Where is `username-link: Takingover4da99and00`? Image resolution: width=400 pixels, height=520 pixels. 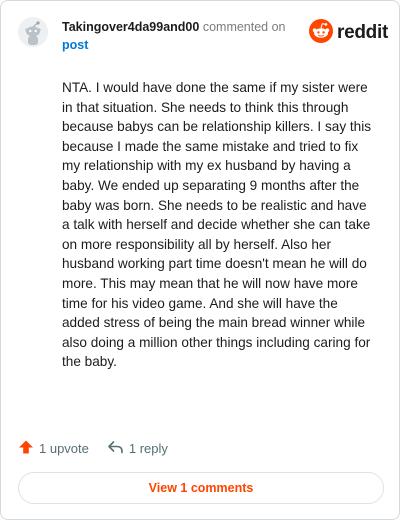 username-link: Takingover4da99and00 is located at coordinates (130, 27).